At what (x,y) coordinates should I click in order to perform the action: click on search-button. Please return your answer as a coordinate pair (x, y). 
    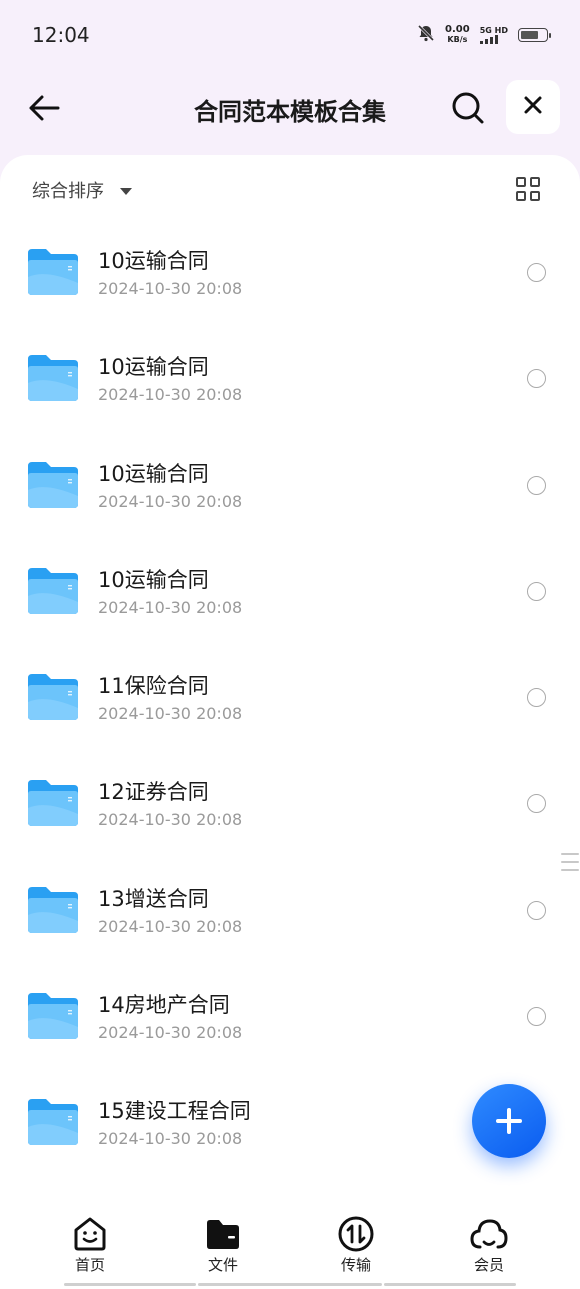
    Looking at the image, I should click on (468, 110).